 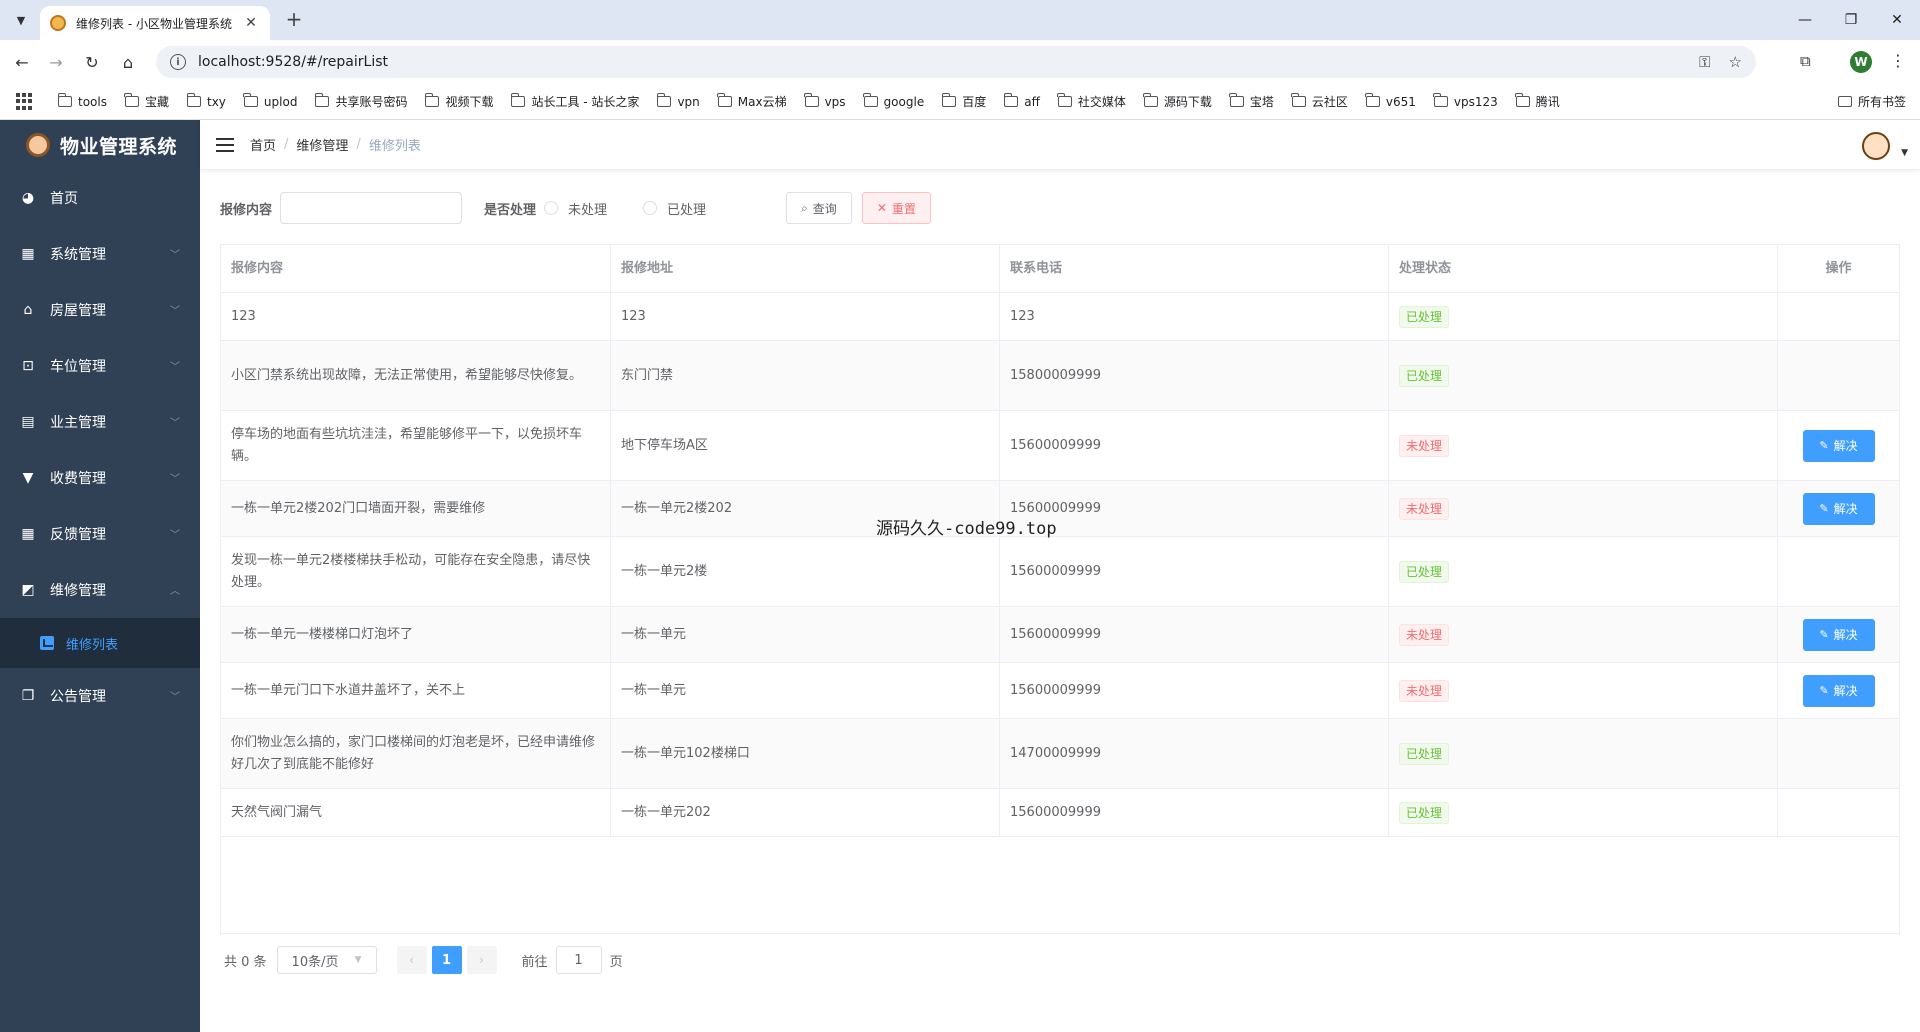 I want to click on breadcrumb-repair-mgmt: 维修管理, so click(x=322, y=144).